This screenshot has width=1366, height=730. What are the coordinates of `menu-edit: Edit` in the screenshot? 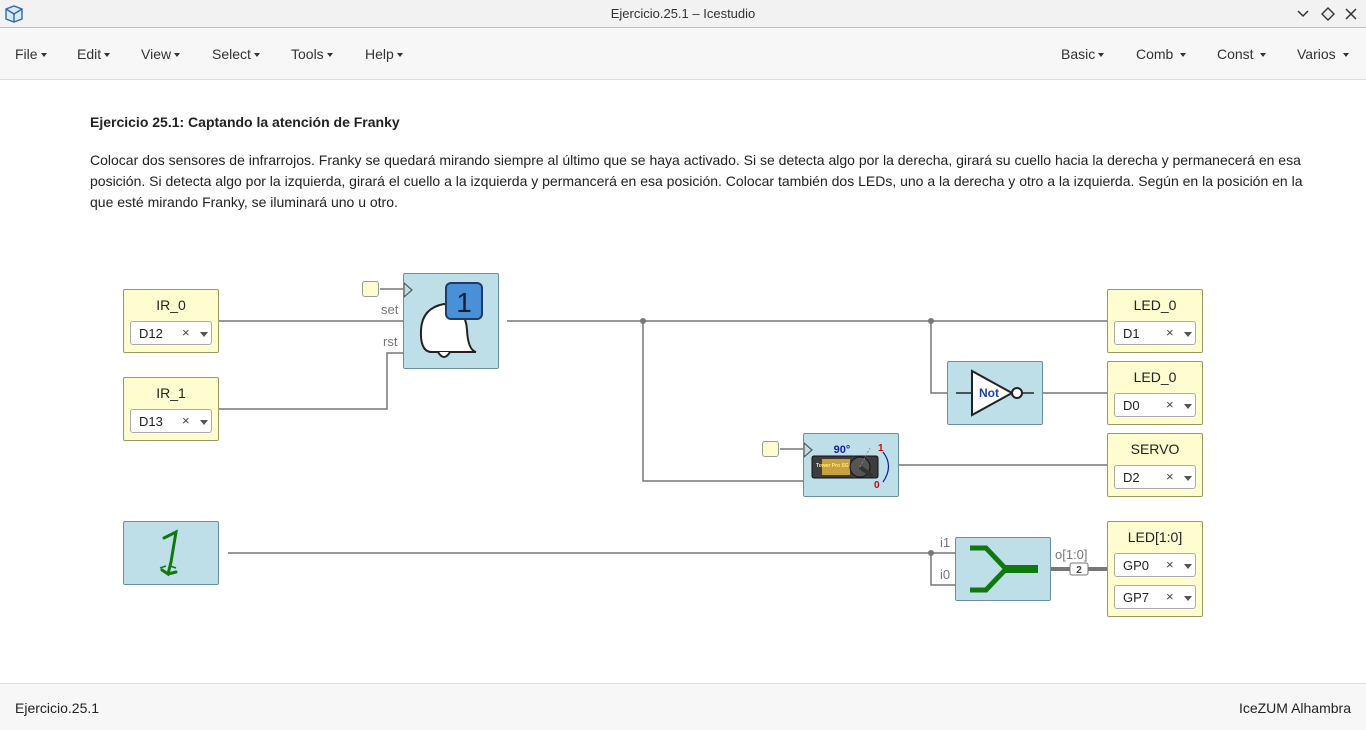 It's located at (94, 54).